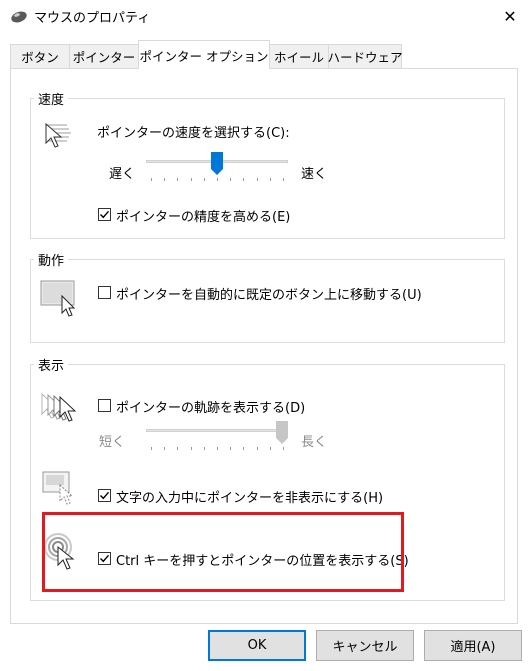  I want to click on tab-label: ハードウェア, so click(365, 57).